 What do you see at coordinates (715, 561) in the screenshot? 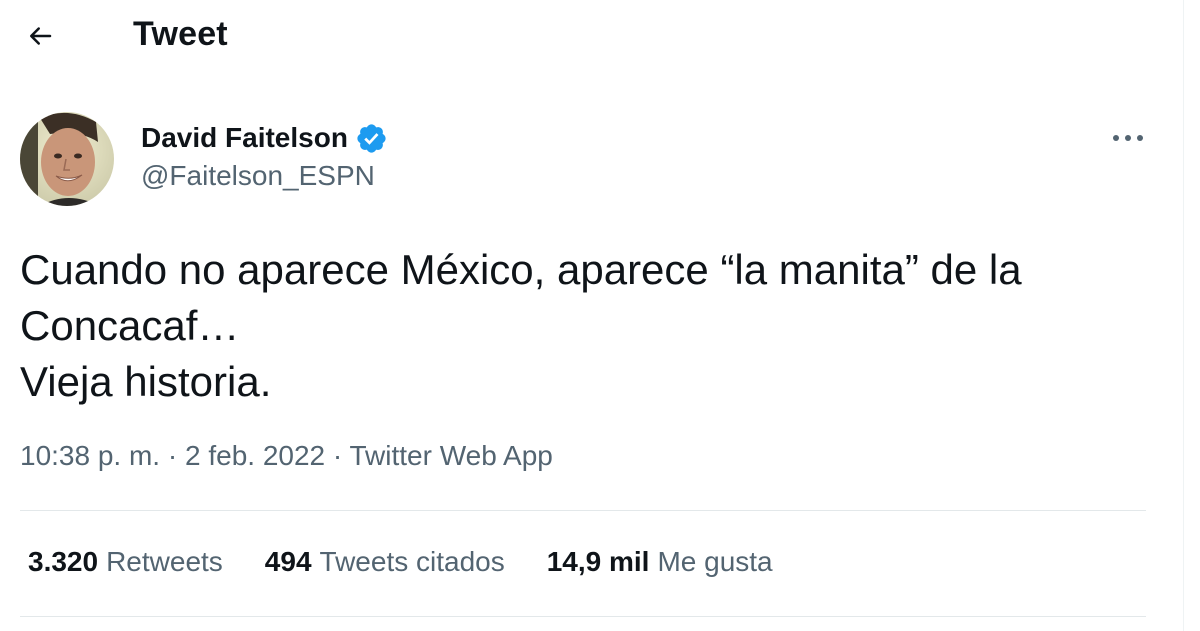
I see `likes-label: Me gusta` at bounding box center [715, 561].